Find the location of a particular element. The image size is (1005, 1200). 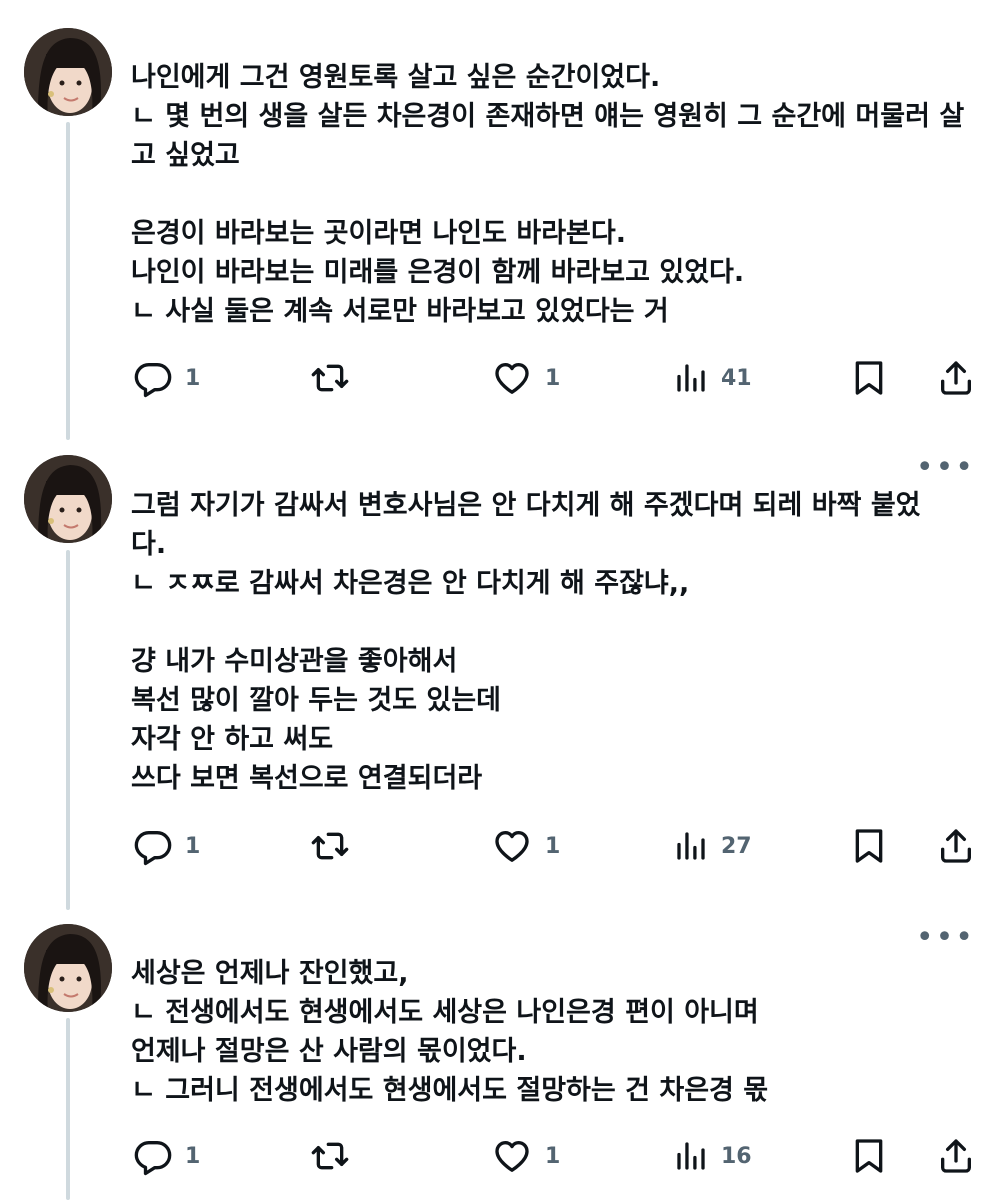

views-button: 16 is located at coordinates (712, 1156).